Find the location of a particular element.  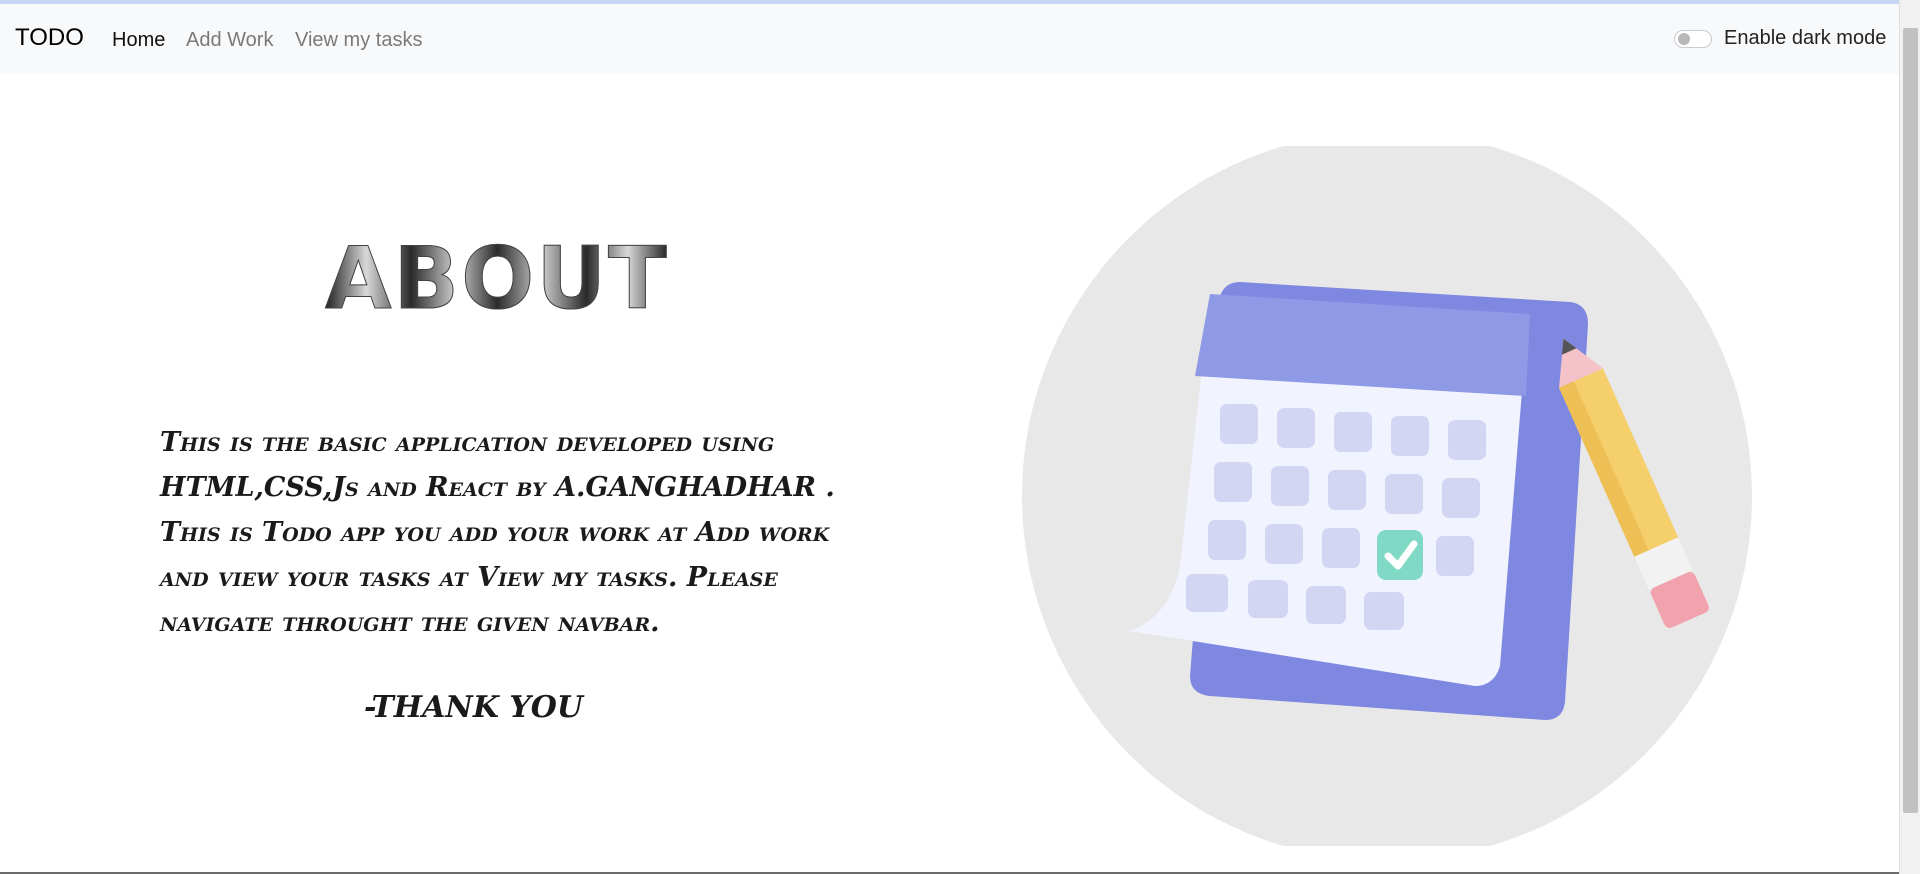

nav-link-add-work: Add Work is located at coordinates (229, 40).